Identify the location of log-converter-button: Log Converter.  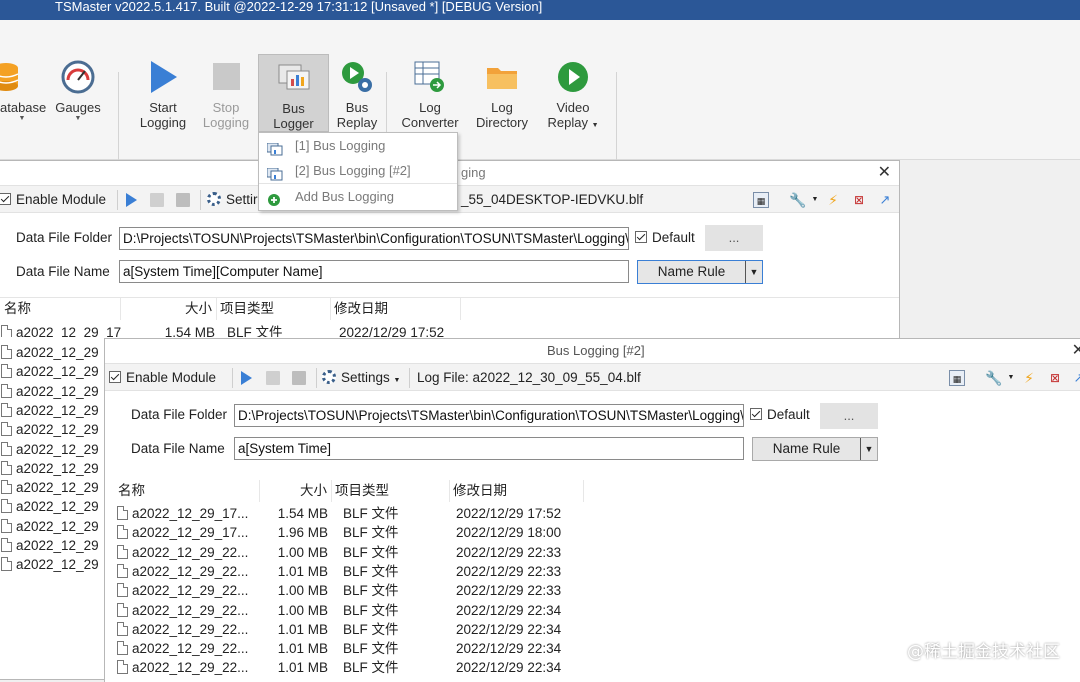
(430, 92).